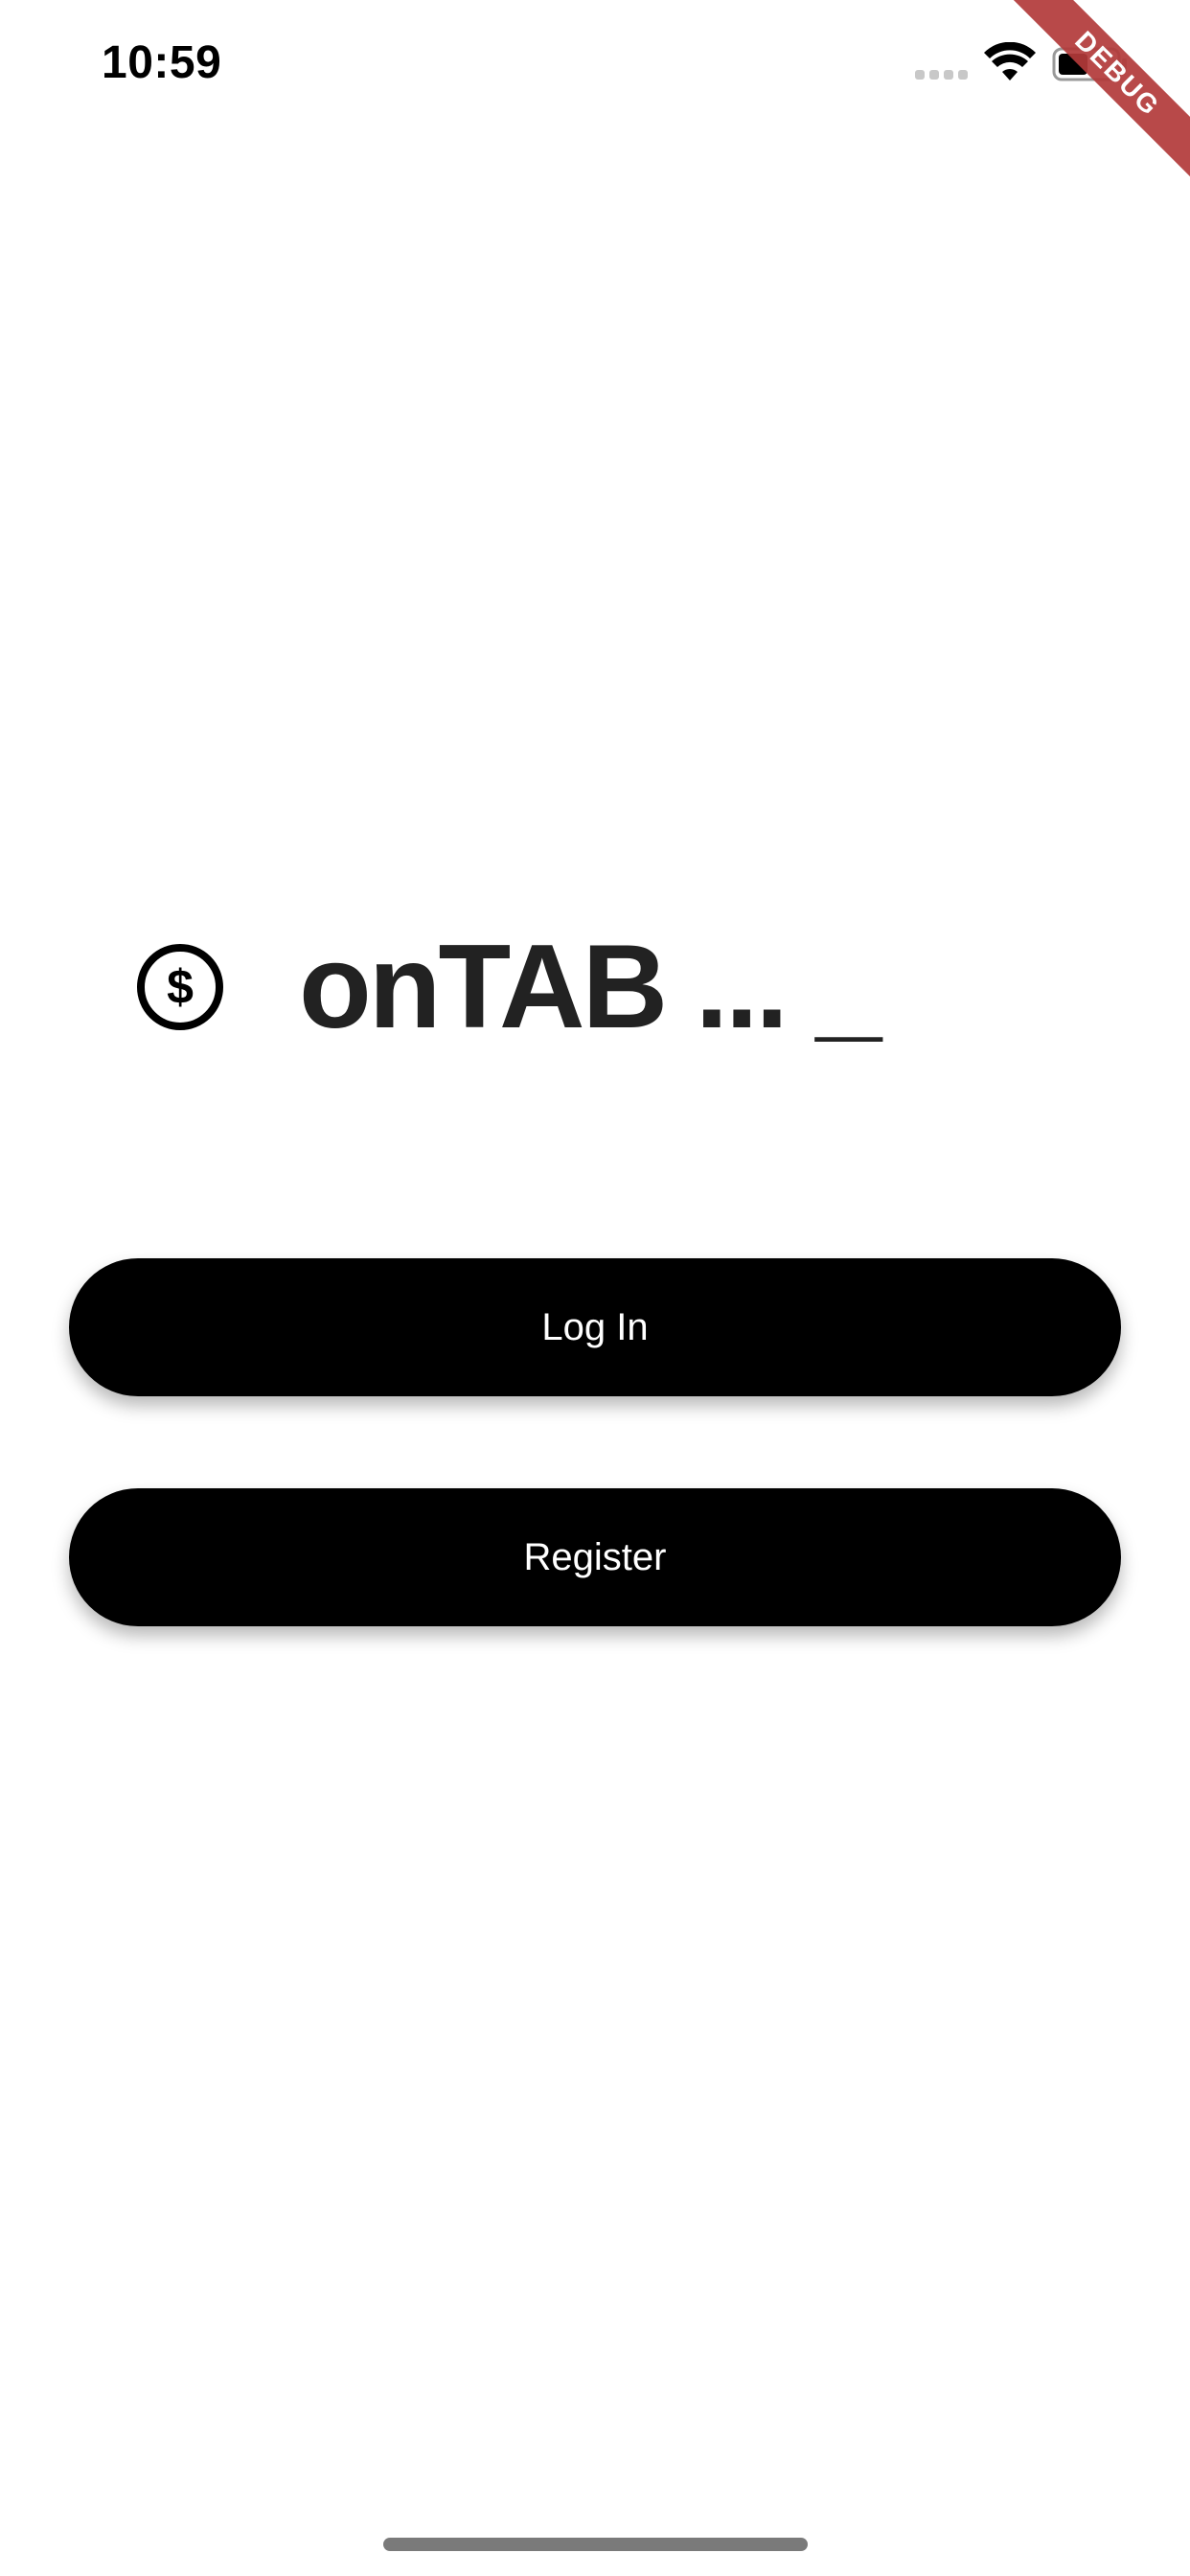 The image size is (1190, 2576). Describe the element at coordinates (595, 1327) in the screenshot. I see `login-button: Log In` at that location.